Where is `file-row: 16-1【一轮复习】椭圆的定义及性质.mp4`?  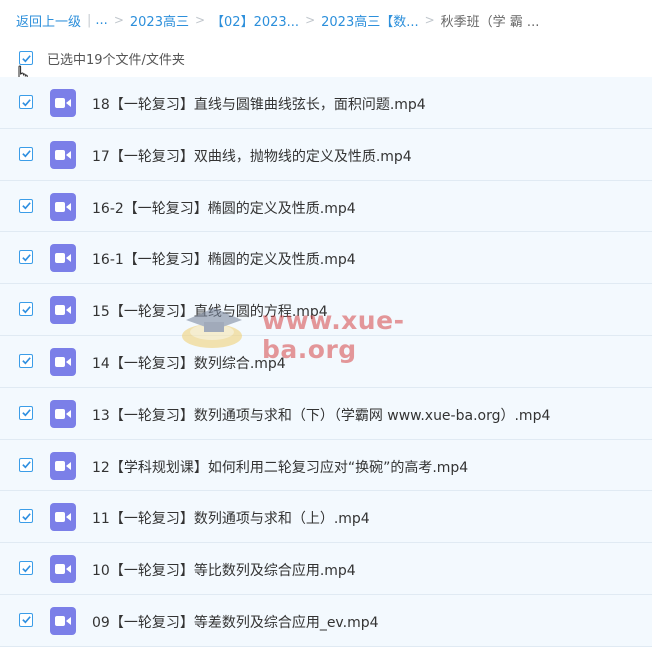
file-row: 16-1【一轮复习】椭圆的定义及性质.mp4 is located at coordinates (326, 258).